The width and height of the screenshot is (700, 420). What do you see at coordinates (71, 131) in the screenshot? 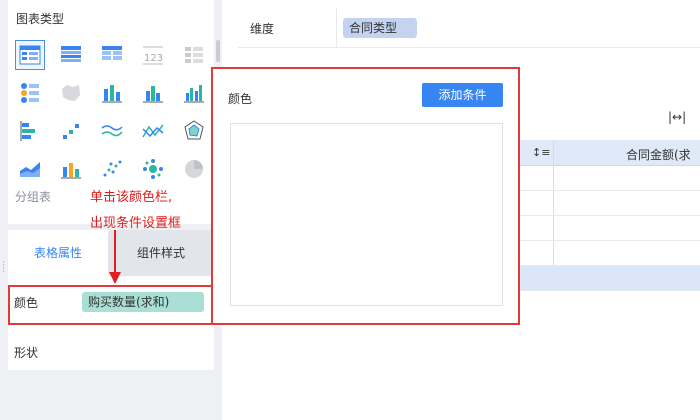
I see `step-bar-icon` at bounding box center [71, 131].